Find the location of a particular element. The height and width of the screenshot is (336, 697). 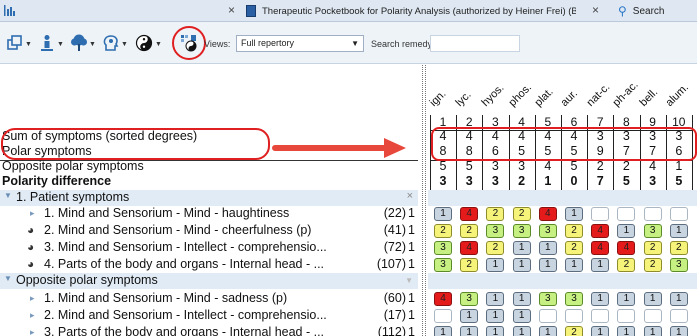

group-header-patient-symptoms: ▼ 1. Patient symptoms × is located at coordinates (209, 198).